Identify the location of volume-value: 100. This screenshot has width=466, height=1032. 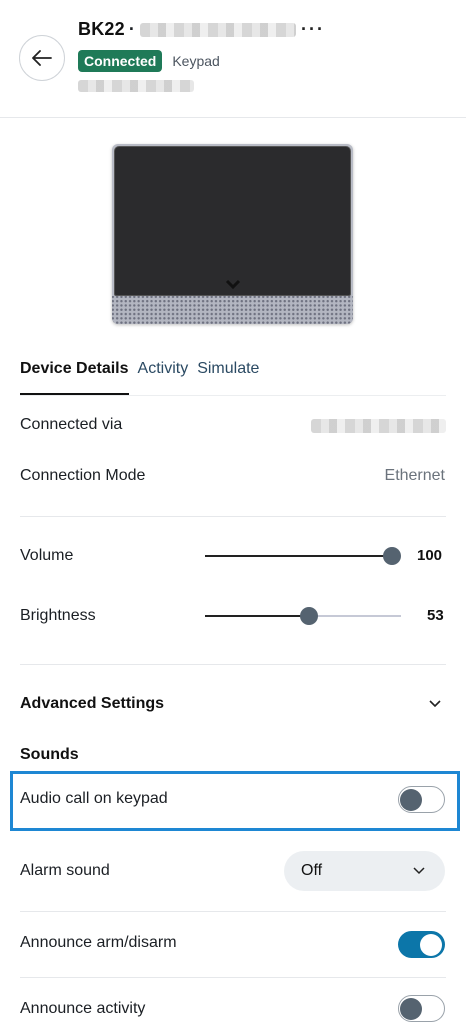
(430, 555).